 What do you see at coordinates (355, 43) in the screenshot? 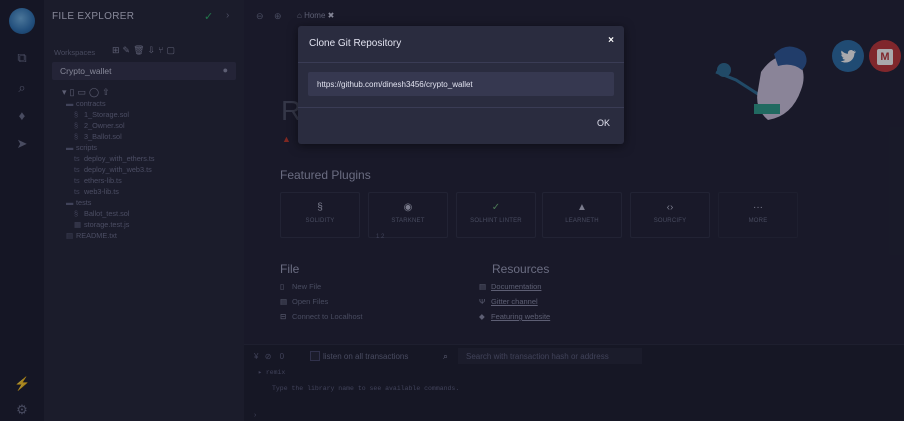
I see `dialog-title: Clone Git Repository` at bounding box center [355, 43].